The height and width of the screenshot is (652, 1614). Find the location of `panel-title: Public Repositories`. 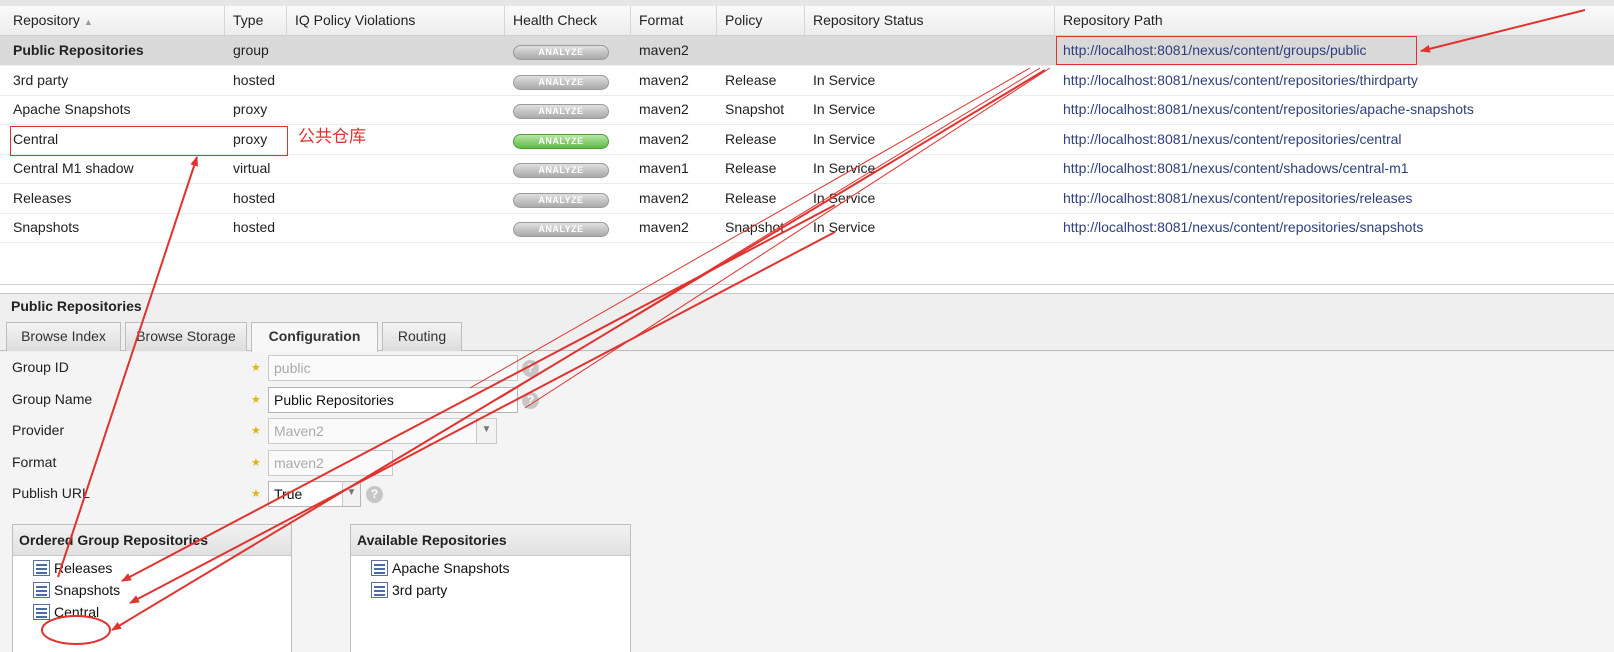

panel-title: Public Repositories is located at coordinates (76, 306).